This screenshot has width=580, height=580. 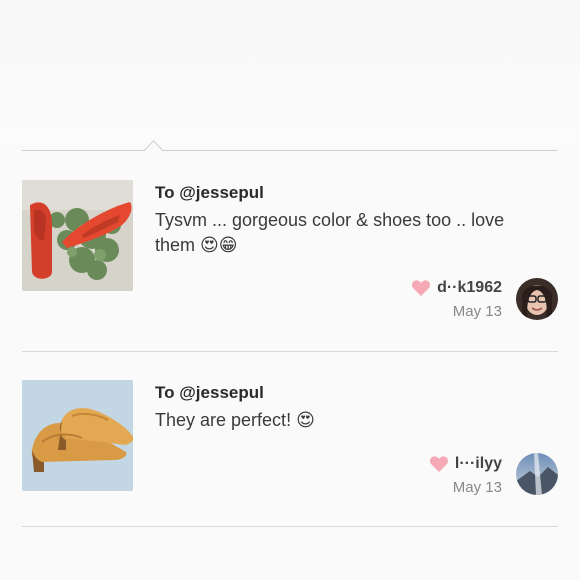 I want to click on username-link: l···ilyy, so click(x=478, y=464).